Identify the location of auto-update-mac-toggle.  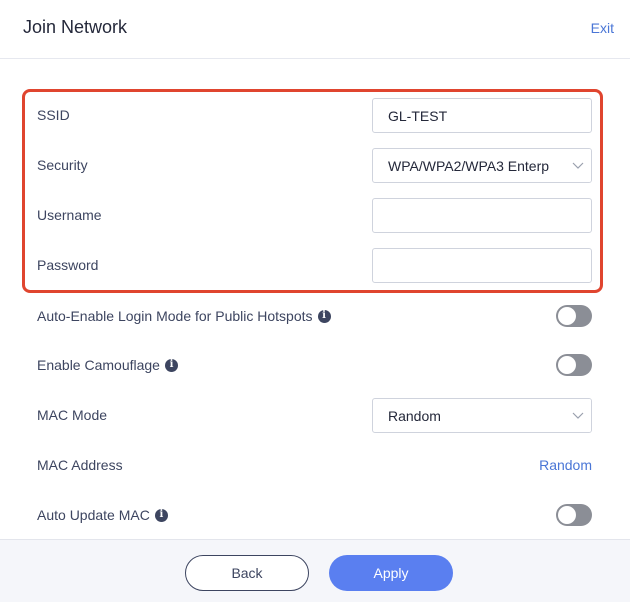
(574, 515).